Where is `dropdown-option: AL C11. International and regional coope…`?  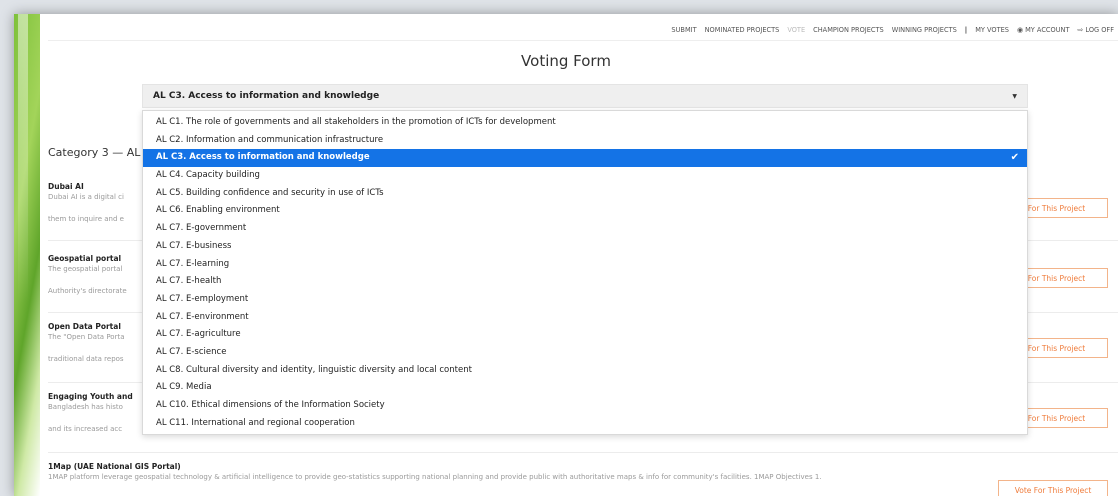
dropdown-option: AL C11. International and regional coope… is located at coordinates (585, 424).